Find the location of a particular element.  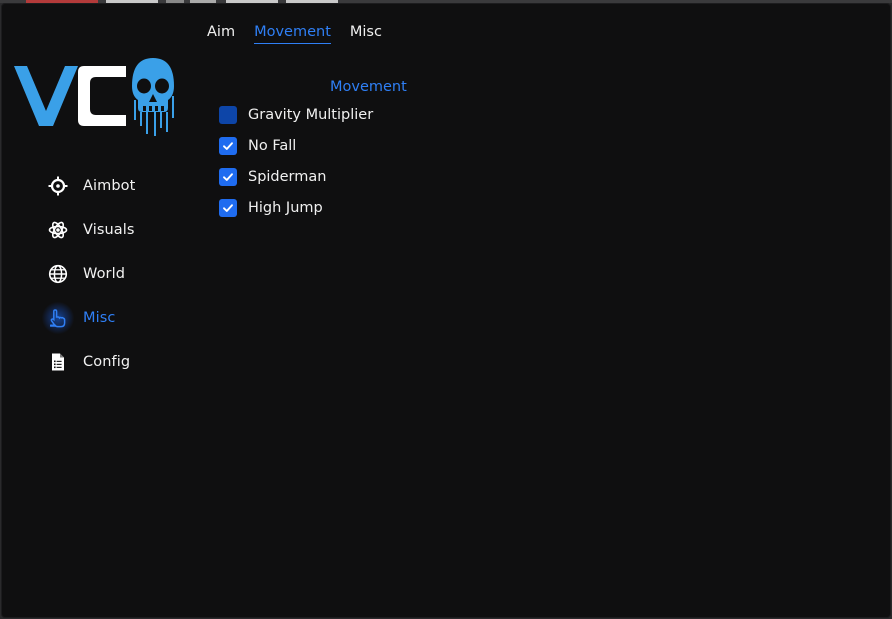

tab-bar: Aim Movement Misc is located at coordinates (304, 34).